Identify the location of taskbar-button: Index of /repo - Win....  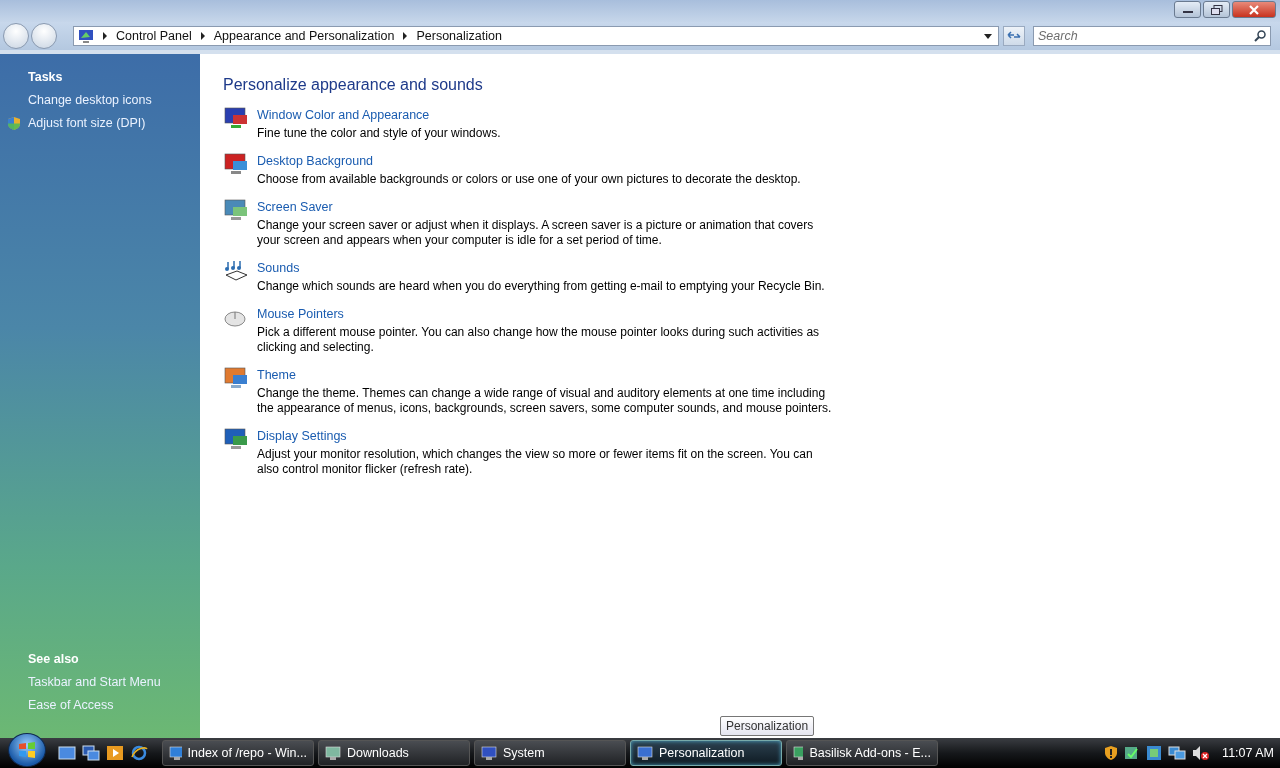
(238, 753).